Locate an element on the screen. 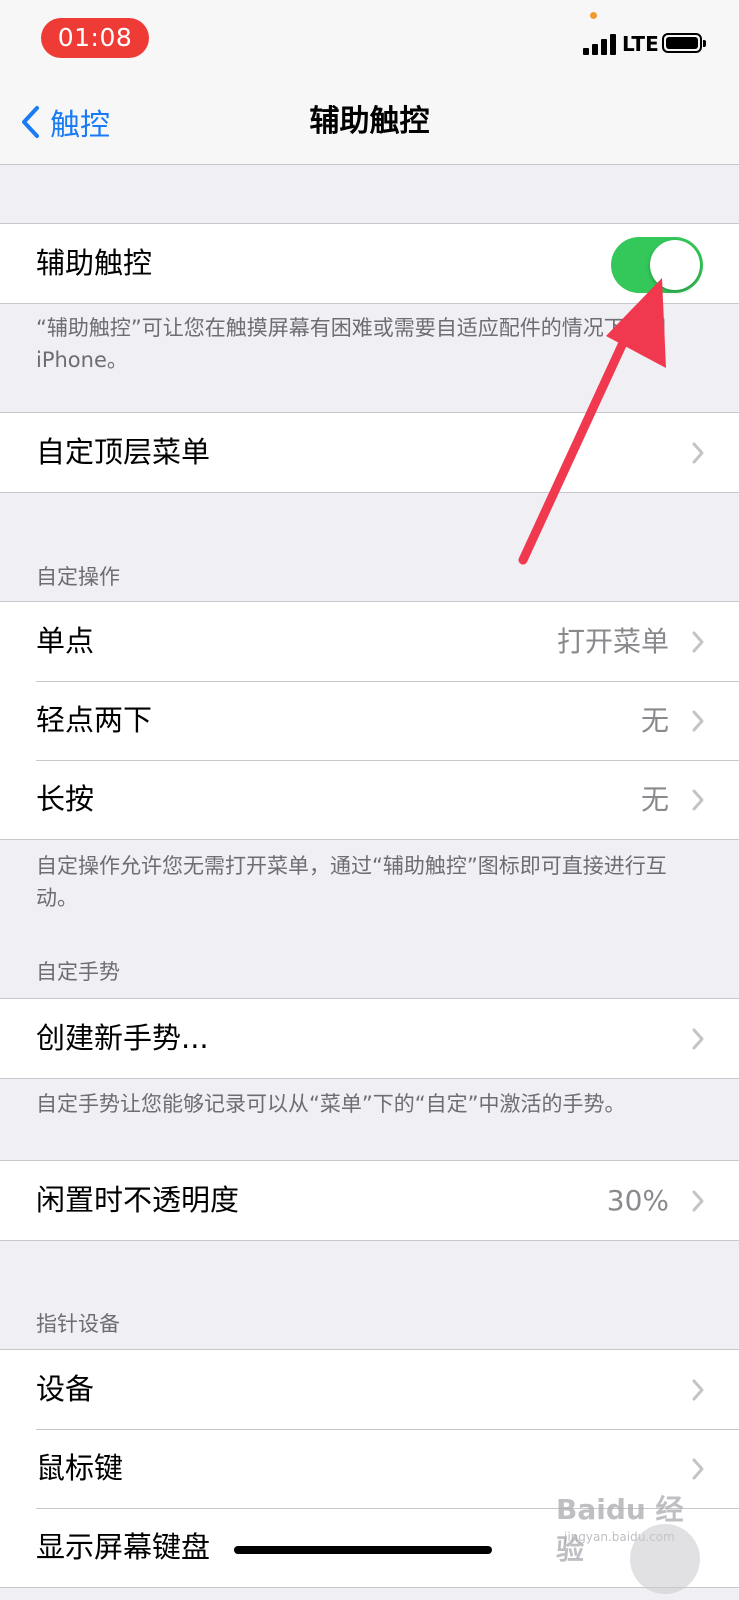 This screenshot has height=1600, width=739. custom-actions-group: 单点 打开菜单 轻点两下 无 长按 无 is located at coordinates (369, 720).